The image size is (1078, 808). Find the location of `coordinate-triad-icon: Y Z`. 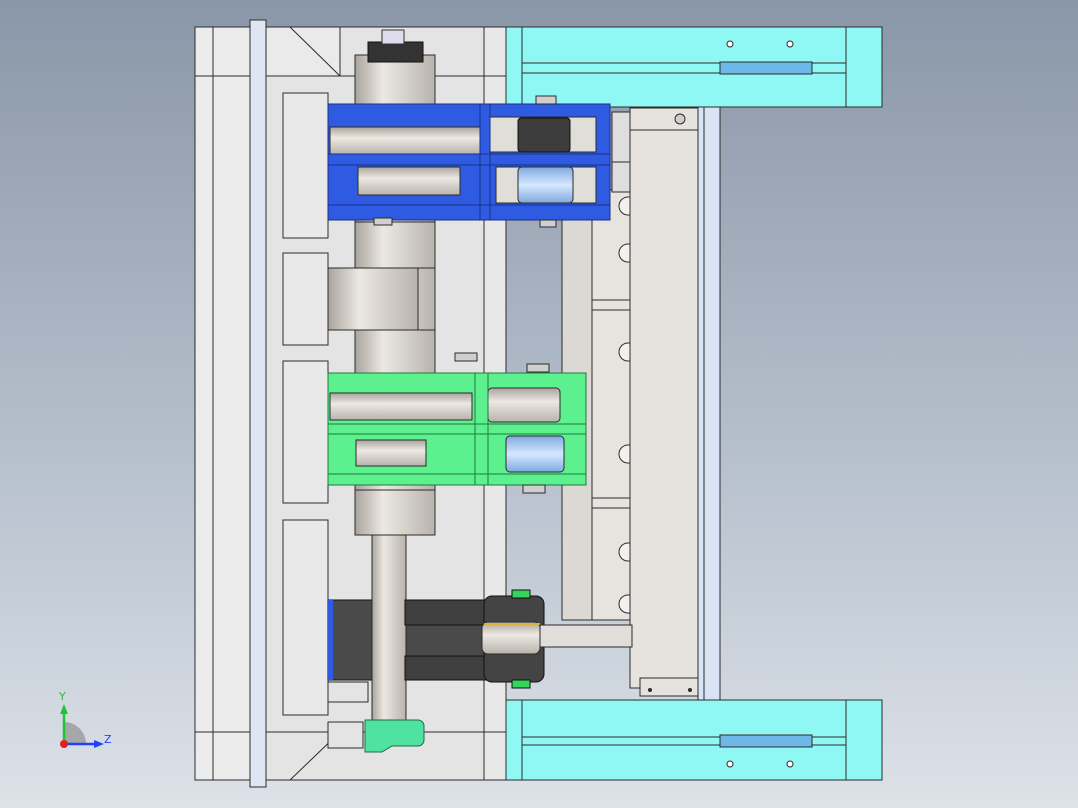

coordinate-triad-icon: Y Z is located at coordinates (85, 719).